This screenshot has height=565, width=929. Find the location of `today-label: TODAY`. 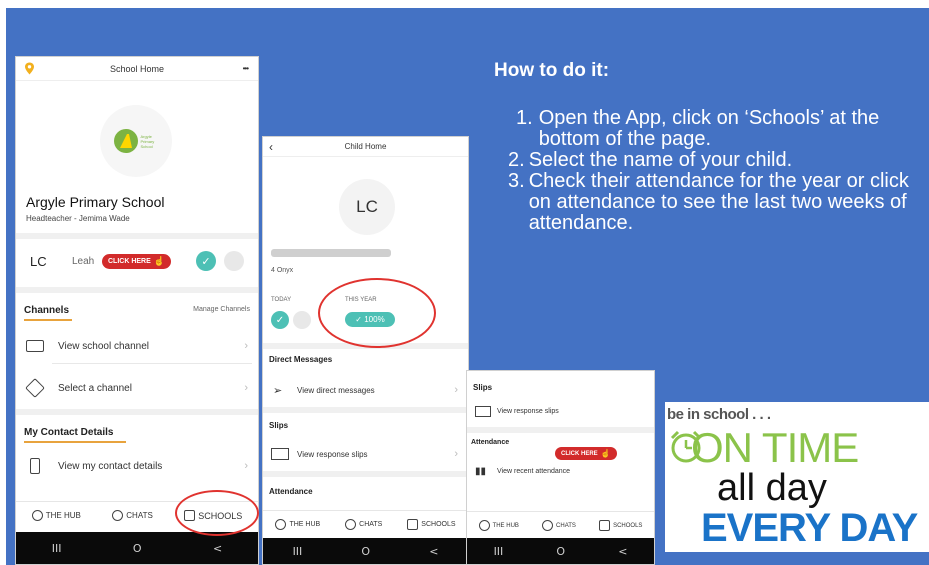

today-label: TODAY is located at coordinates (281, 300).